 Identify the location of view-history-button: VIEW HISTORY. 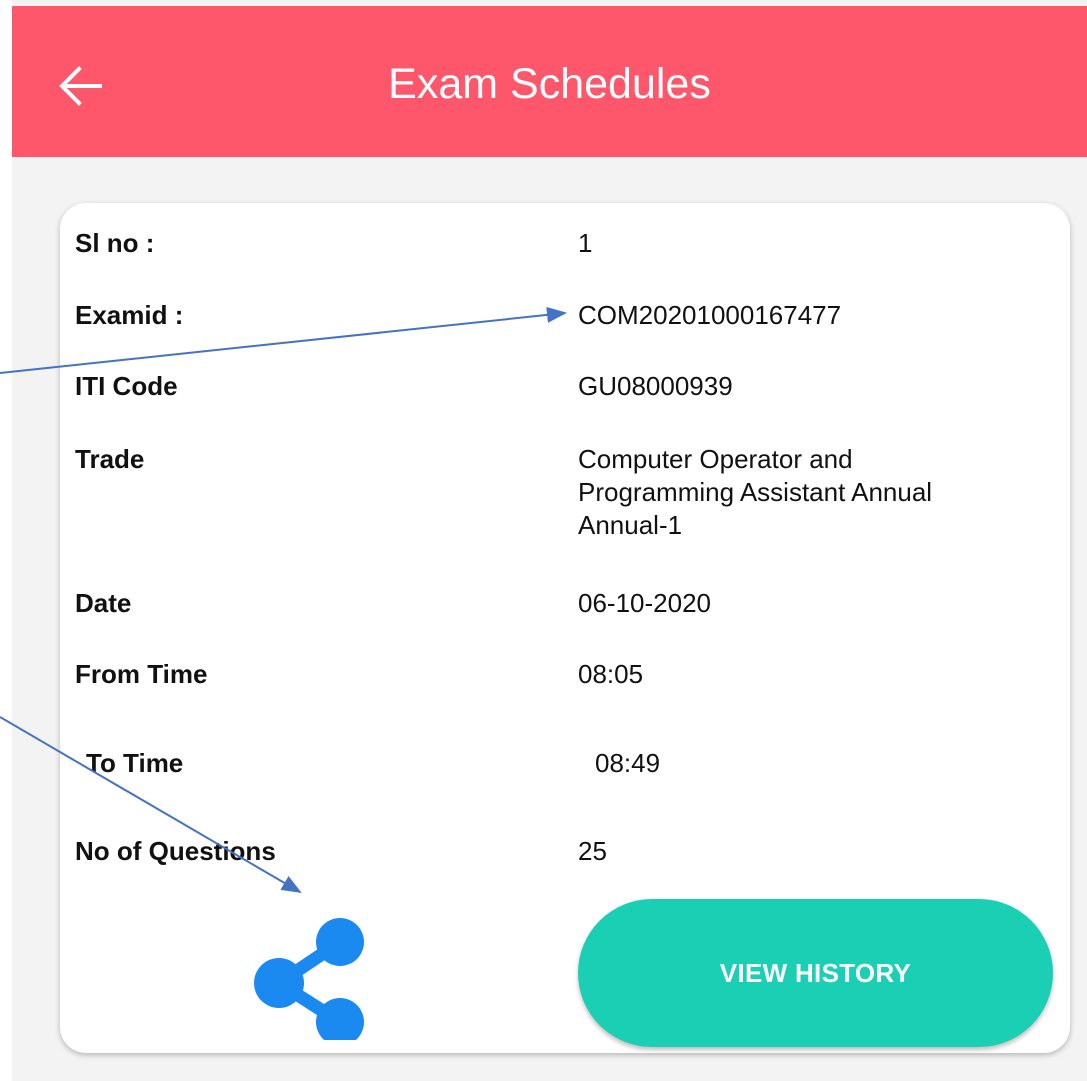
(815, 973).